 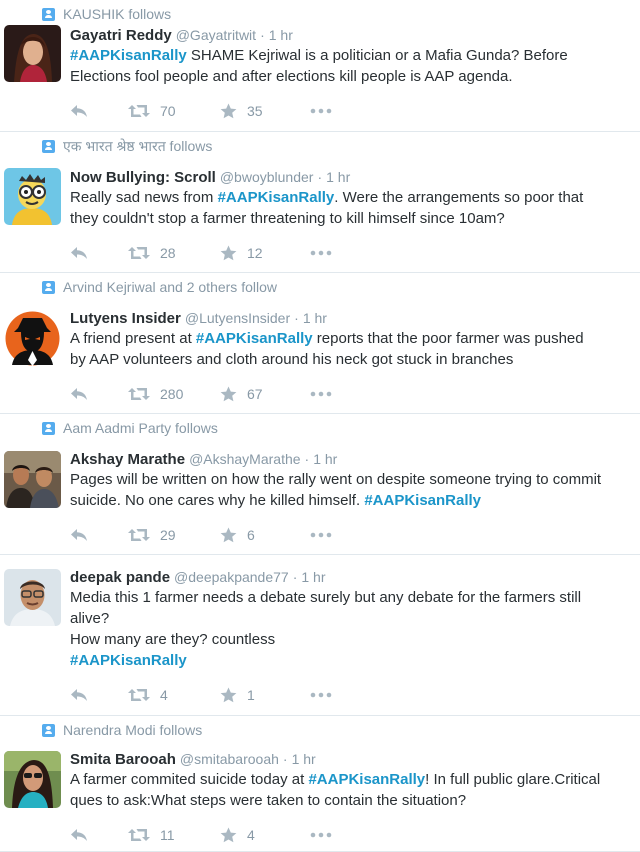 What do you see at coordinates (130, 428) in the screenshot?
I see `follow-context: Aam Aadmi Party follows` at bounding box center [130, 428].